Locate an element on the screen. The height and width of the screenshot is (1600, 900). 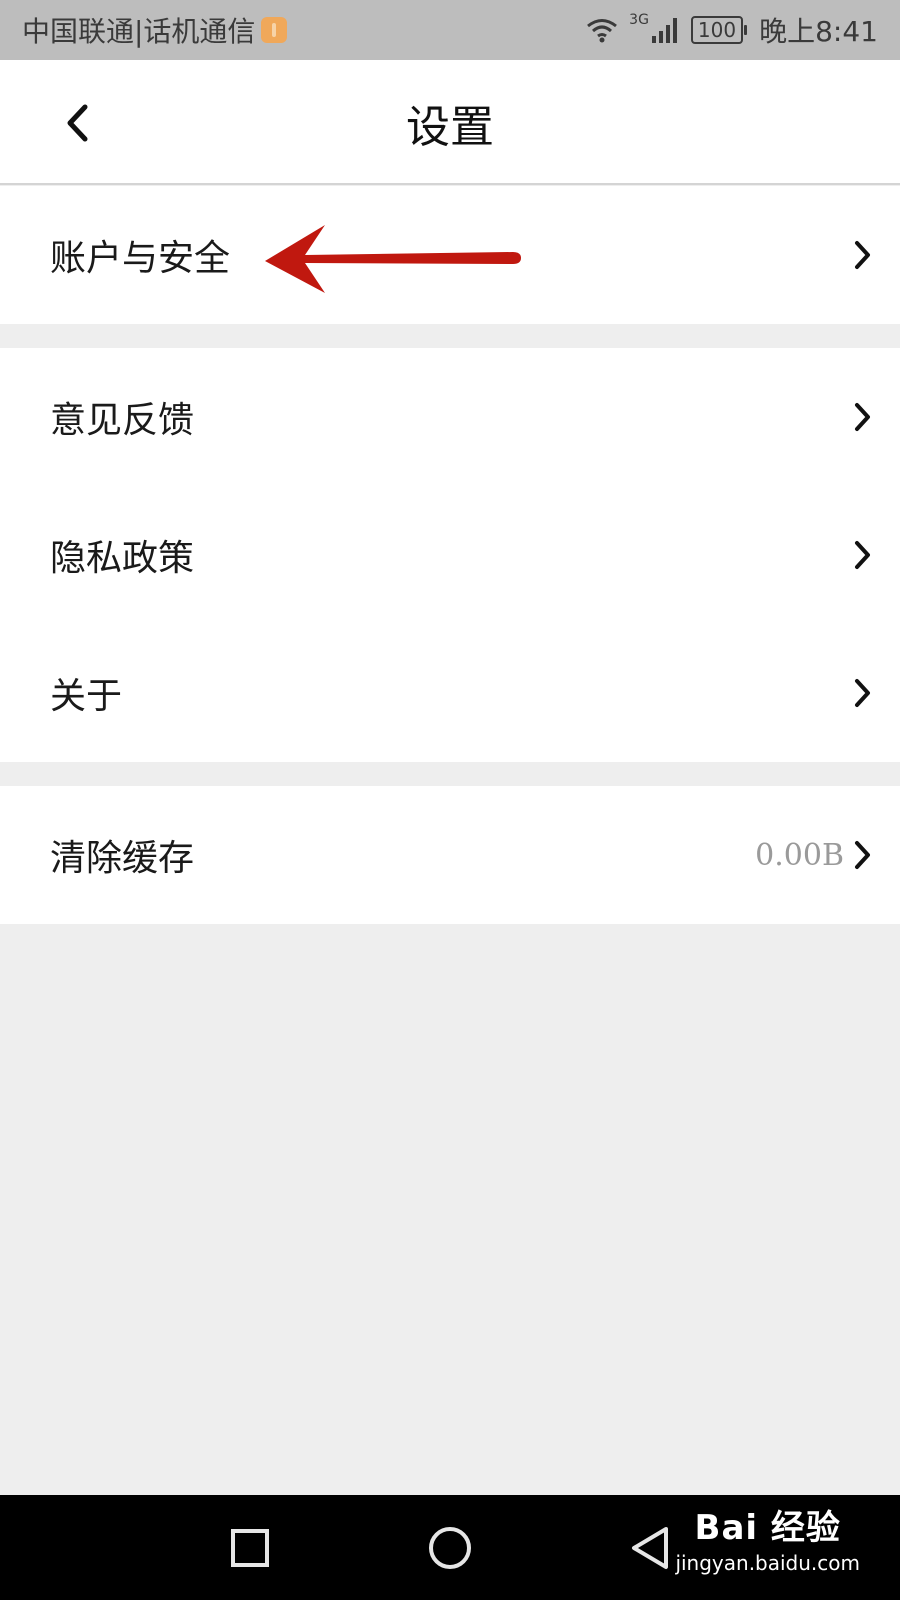
battery-level: 100 is located at coordinates (717, 30).